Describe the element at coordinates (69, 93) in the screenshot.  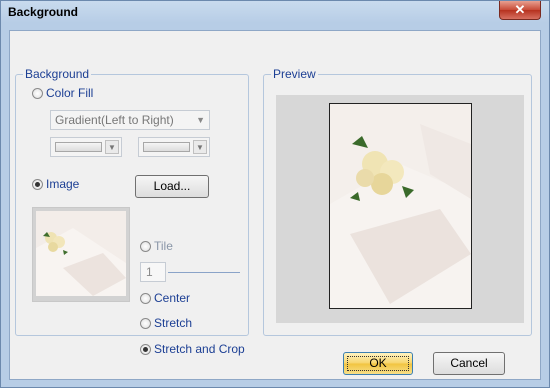
I see `color-fill-label: Color Fill` at that location.